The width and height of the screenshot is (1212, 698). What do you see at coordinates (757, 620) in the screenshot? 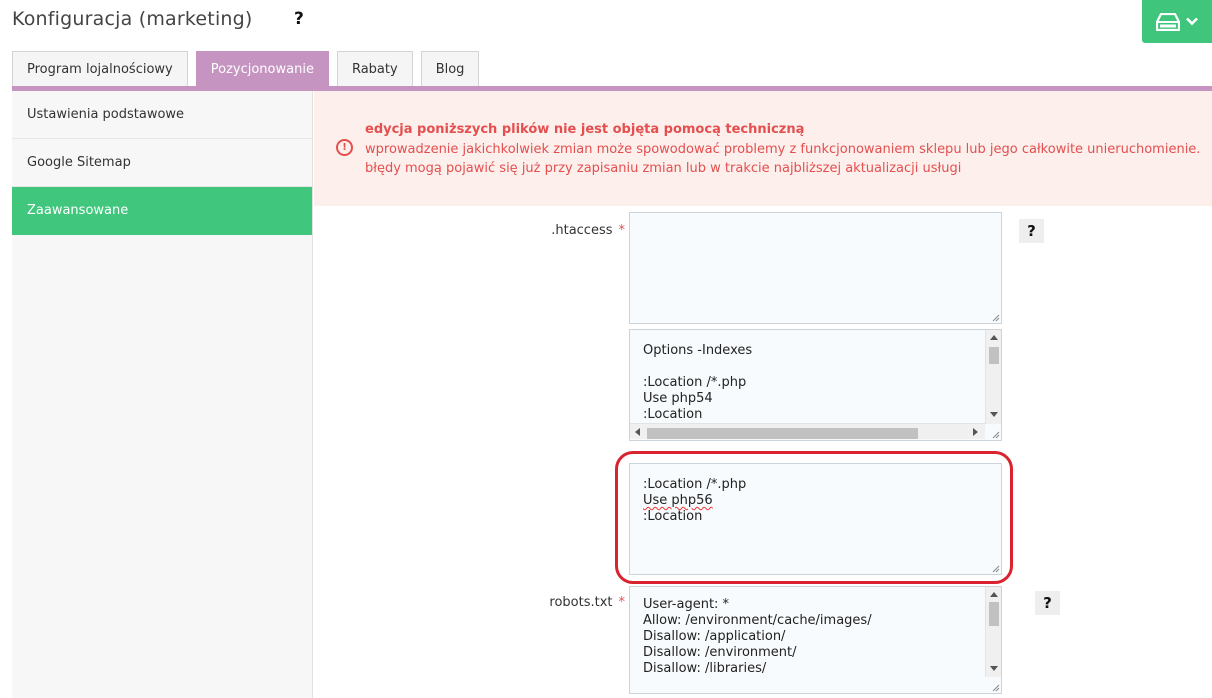
I see `robots-line: Allow: /environment/cache/images/` at bounding box center [757, 620].